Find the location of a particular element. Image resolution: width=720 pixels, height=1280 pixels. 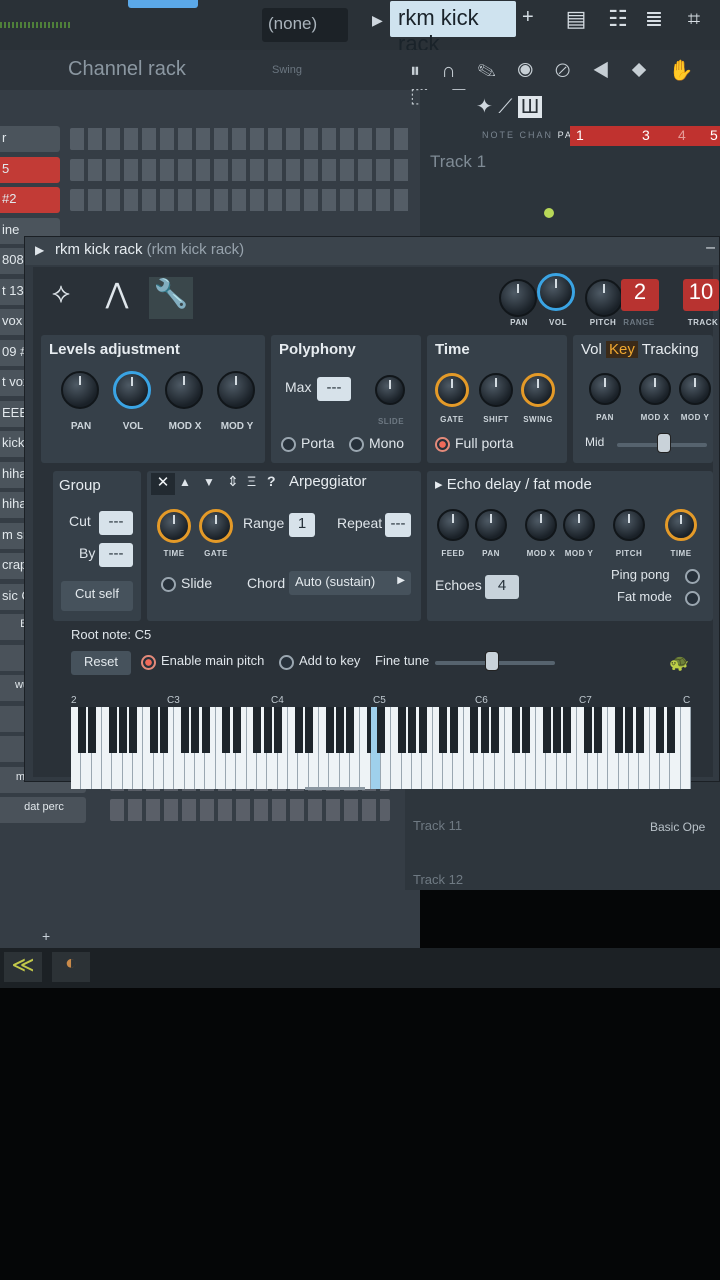

arp-updown-button: ⇕ is located at coordinates (233, 481).